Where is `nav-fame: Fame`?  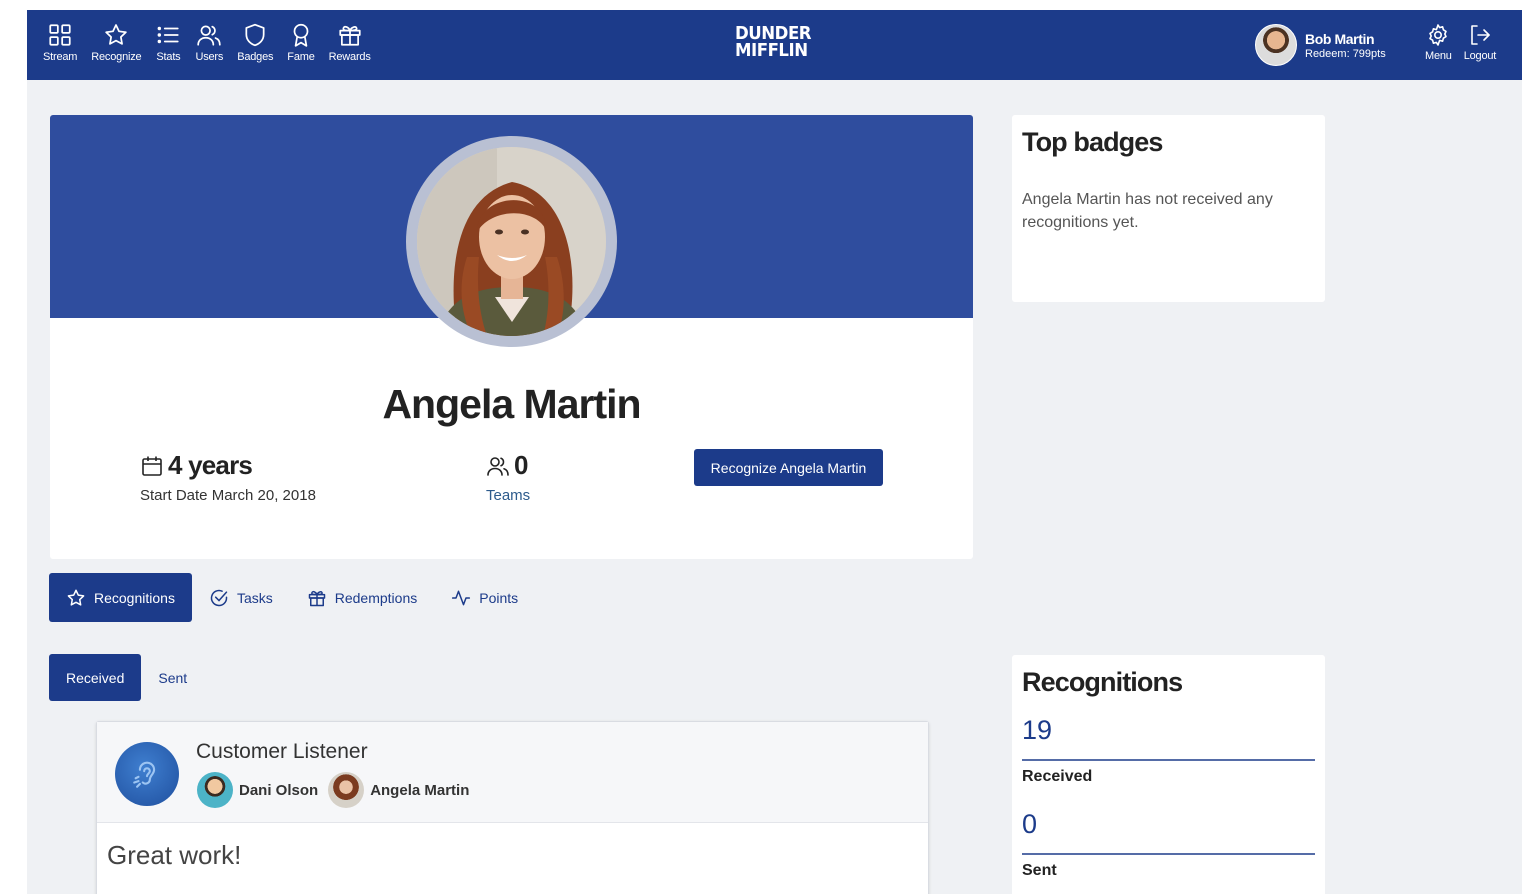 nav-fame: Fame is located at coordinates (301, 42).